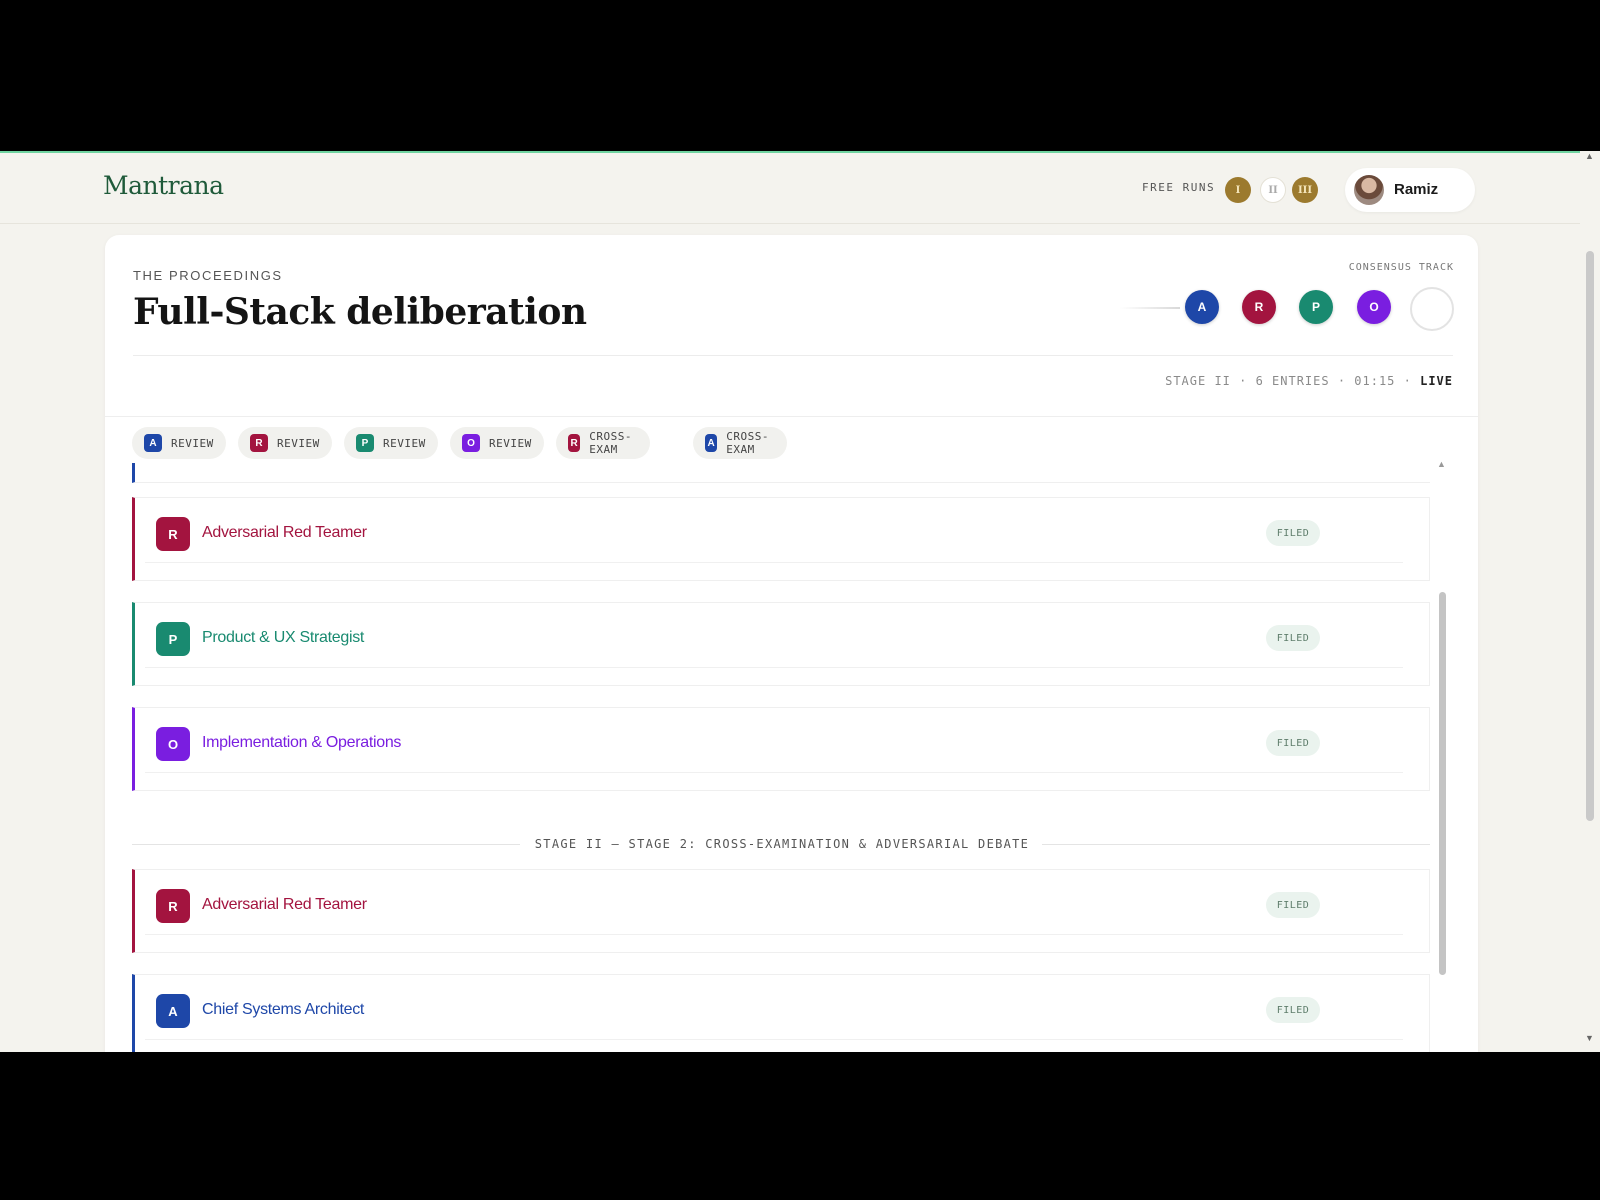 Image resolution: width=1600 pixels, height=1200 pixels. I want to click on chip-operations-review: O REVIEW, so click(497, 443).